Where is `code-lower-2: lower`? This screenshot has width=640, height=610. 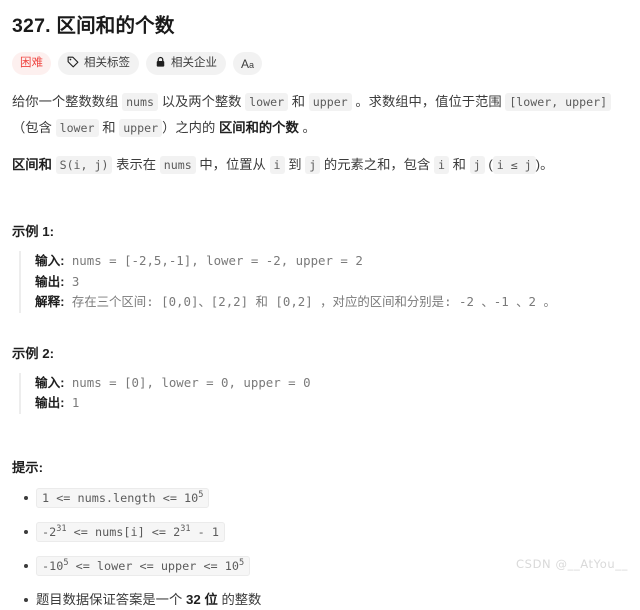
code-lower-2: lower is located at coordinates (77, 128).